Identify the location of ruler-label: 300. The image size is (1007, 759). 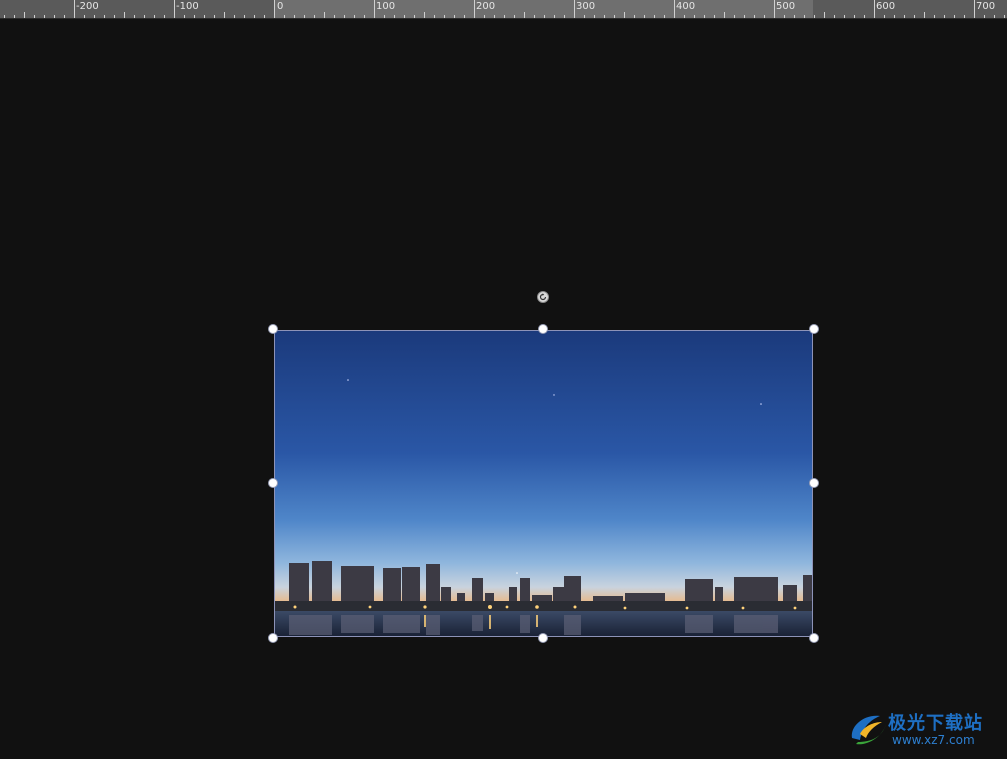
(586, 6).